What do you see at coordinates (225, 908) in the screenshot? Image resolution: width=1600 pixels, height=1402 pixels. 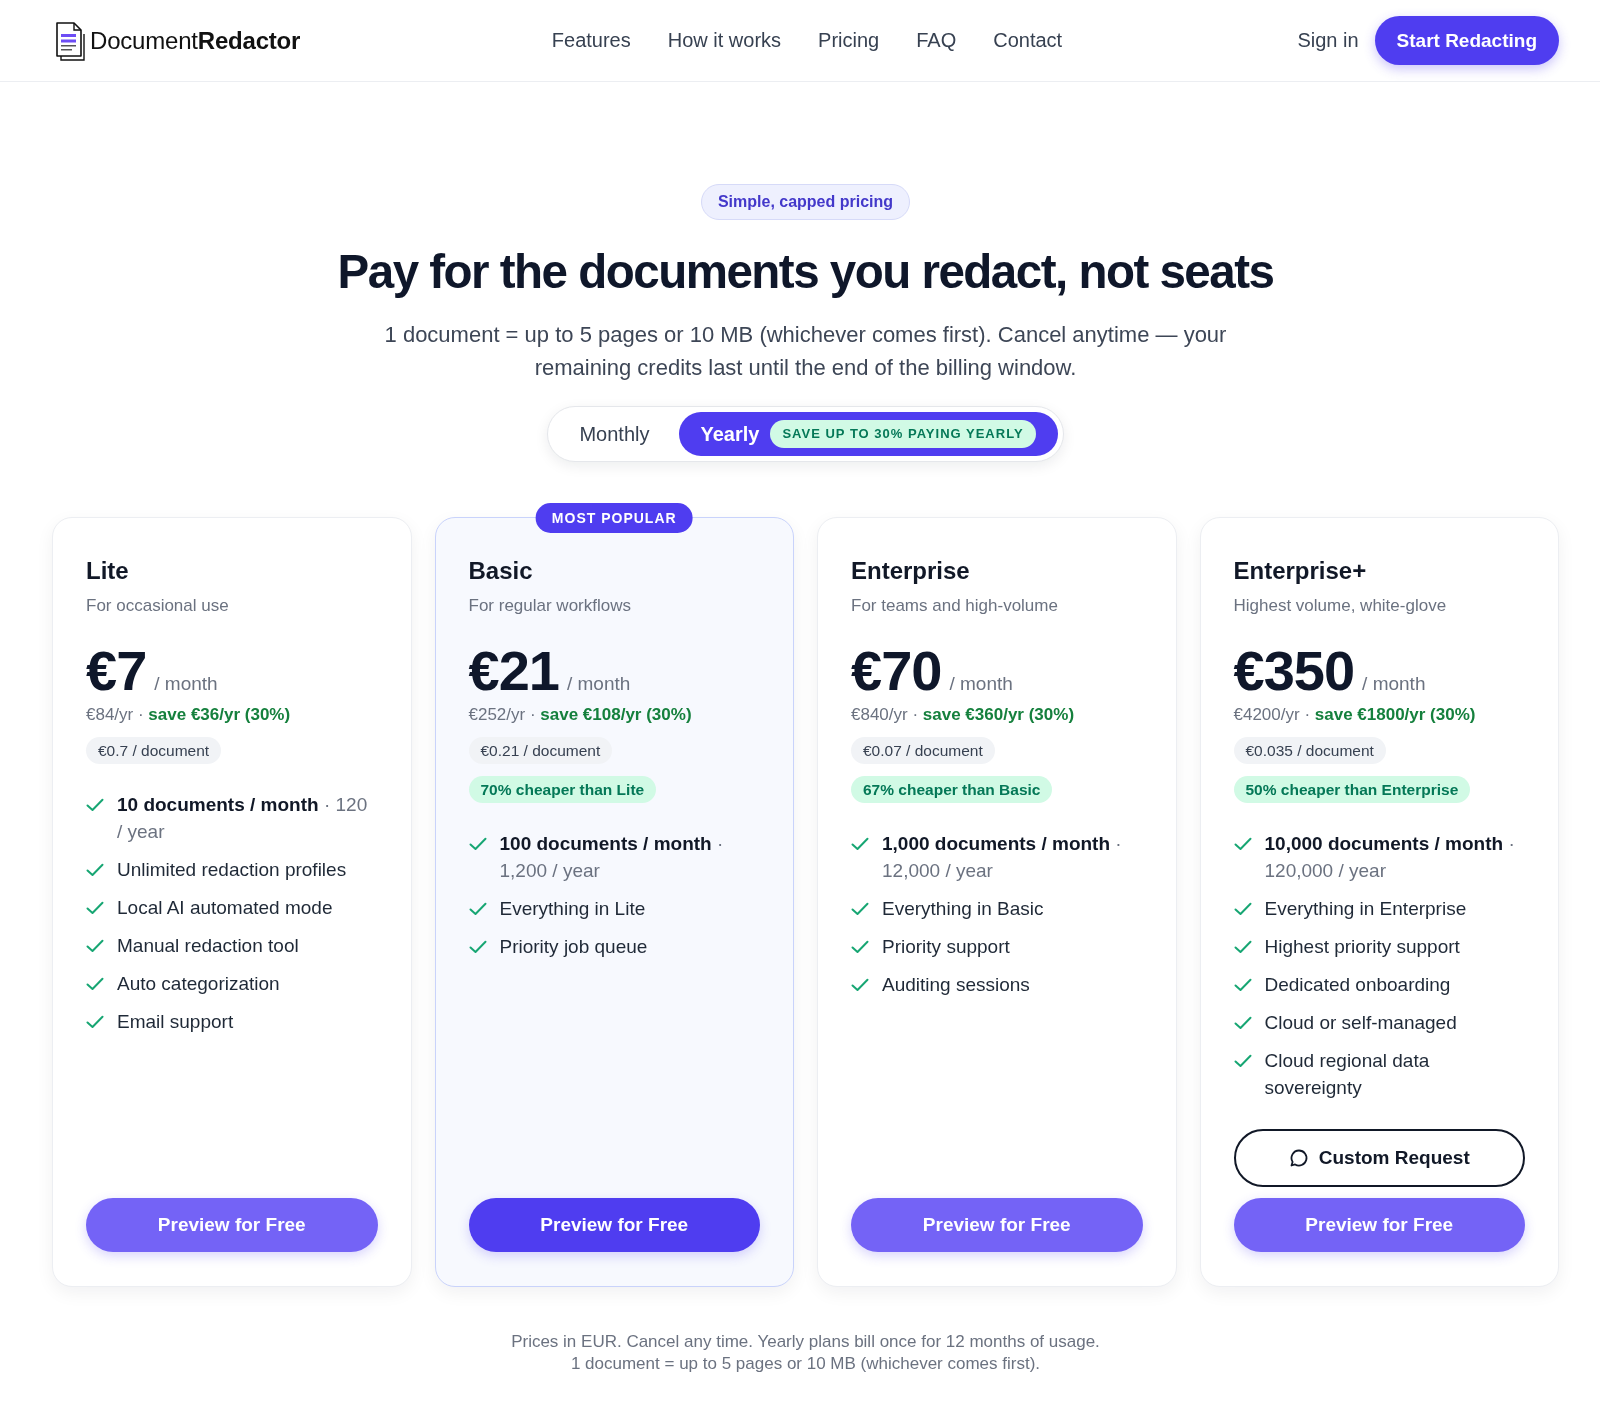 I see `feature-text: Local AI automated mode` at bounding box center [225, 908].